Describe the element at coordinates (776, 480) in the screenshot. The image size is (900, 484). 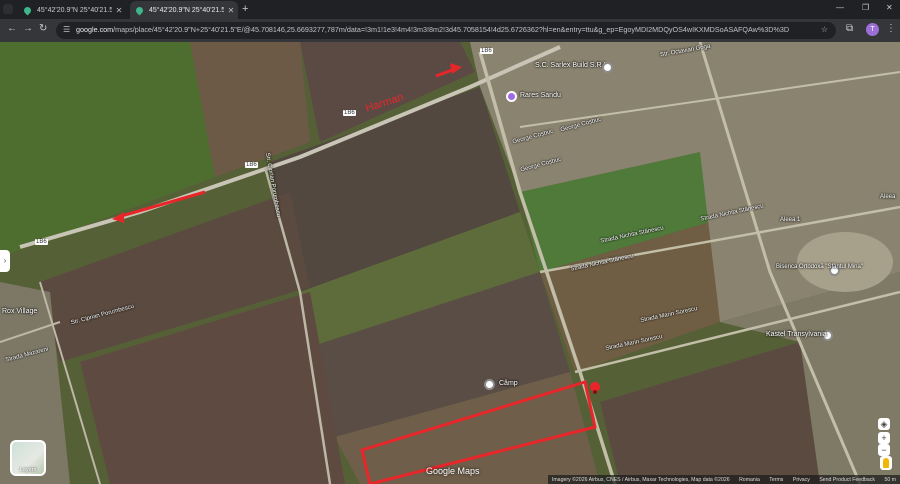
I see `terms-link: Terms` at that location.